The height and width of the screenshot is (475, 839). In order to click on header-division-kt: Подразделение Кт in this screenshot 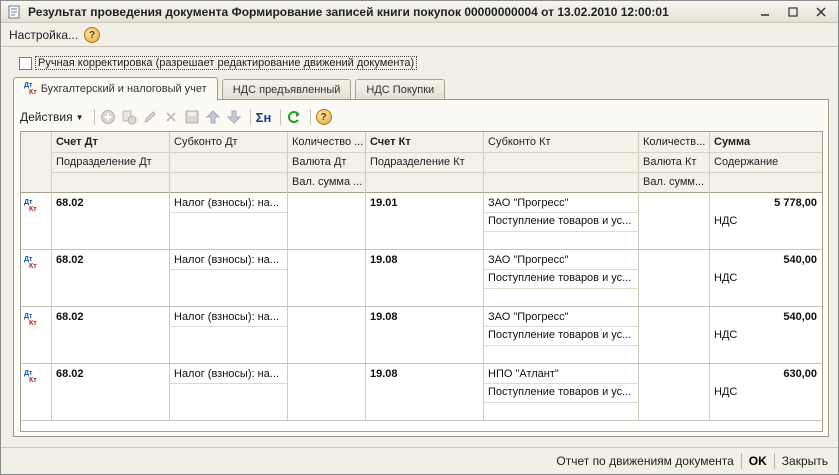, I will do `click(424, 162)`.